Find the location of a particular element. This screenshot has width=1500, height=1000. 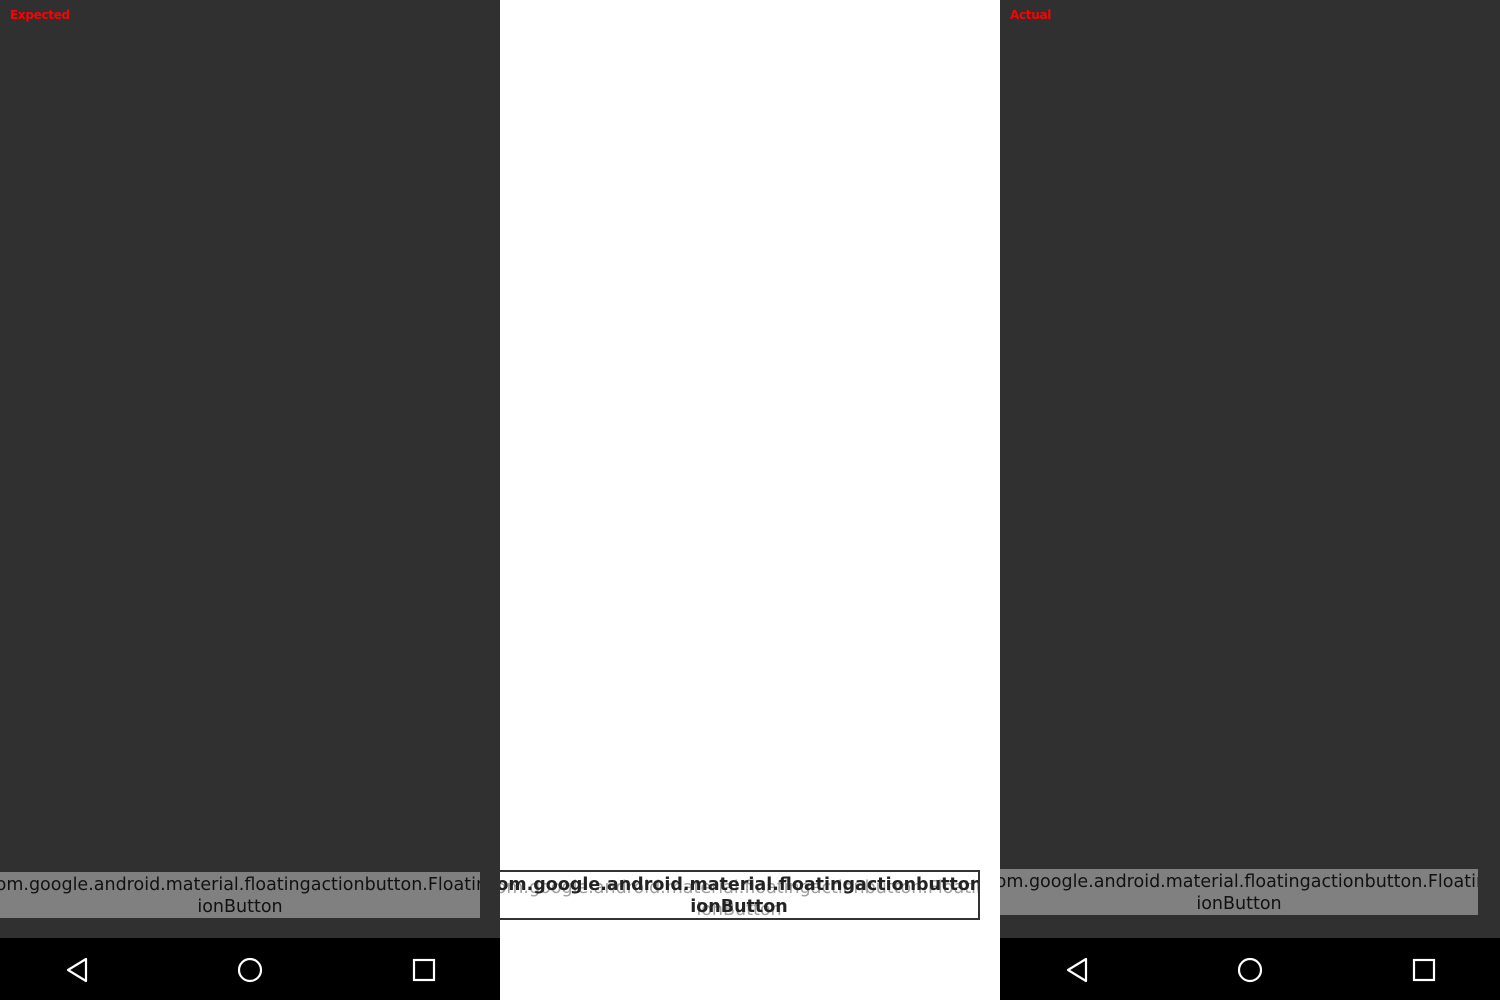

diff-line-2: ionButton is located at coordinates (739, 907).